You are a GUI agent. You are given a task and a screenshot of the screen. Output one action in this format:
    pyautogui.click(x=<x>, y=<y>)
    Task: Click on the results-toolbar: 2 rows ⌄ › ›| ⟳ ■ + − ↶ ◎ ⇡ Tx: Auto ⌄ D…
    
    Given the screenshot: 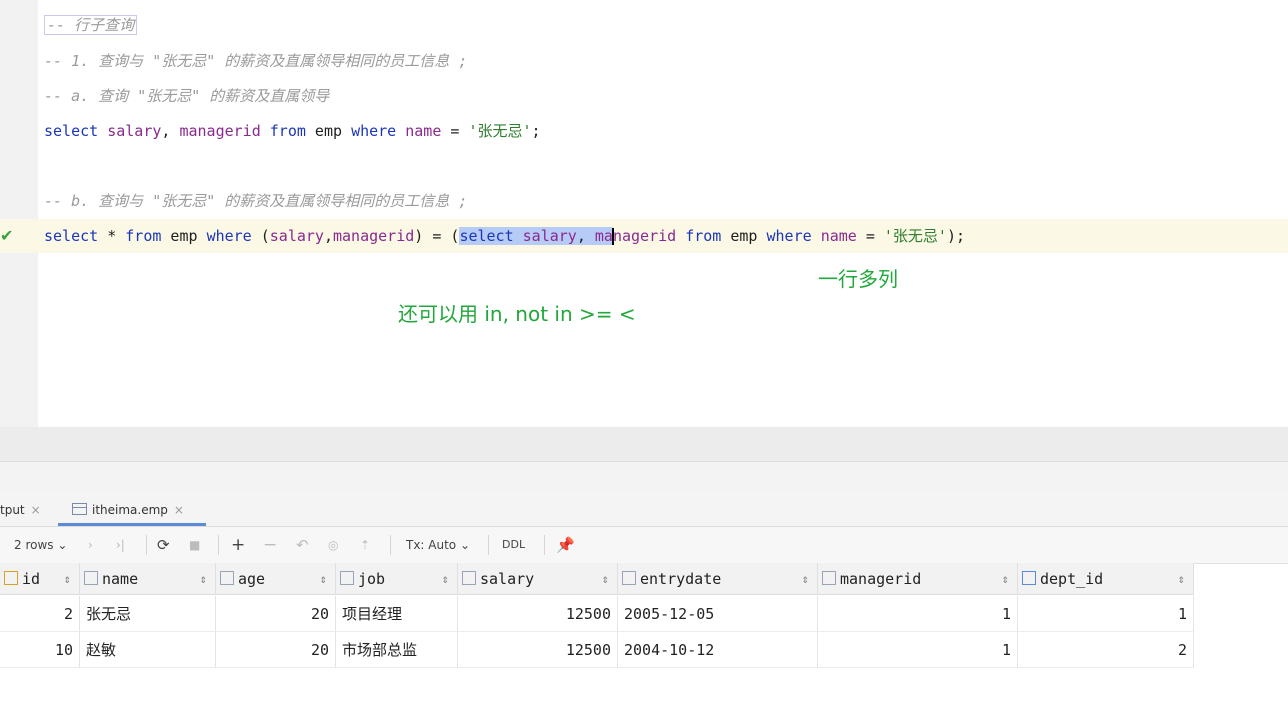 What is the action you would take?
    pyautogui.click(x=644, y=545)
    